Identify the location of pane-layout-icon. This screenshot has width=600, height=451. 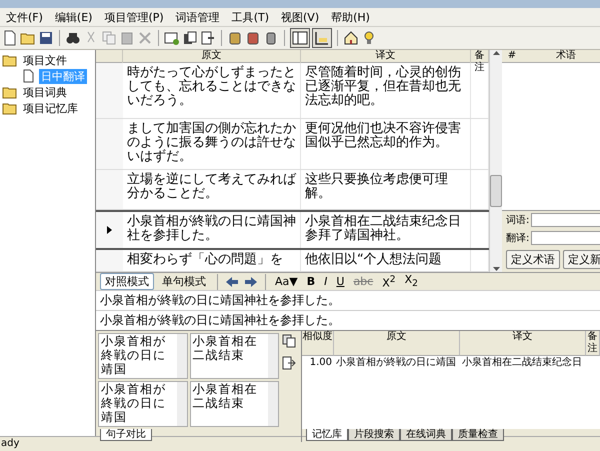
(322, 38).